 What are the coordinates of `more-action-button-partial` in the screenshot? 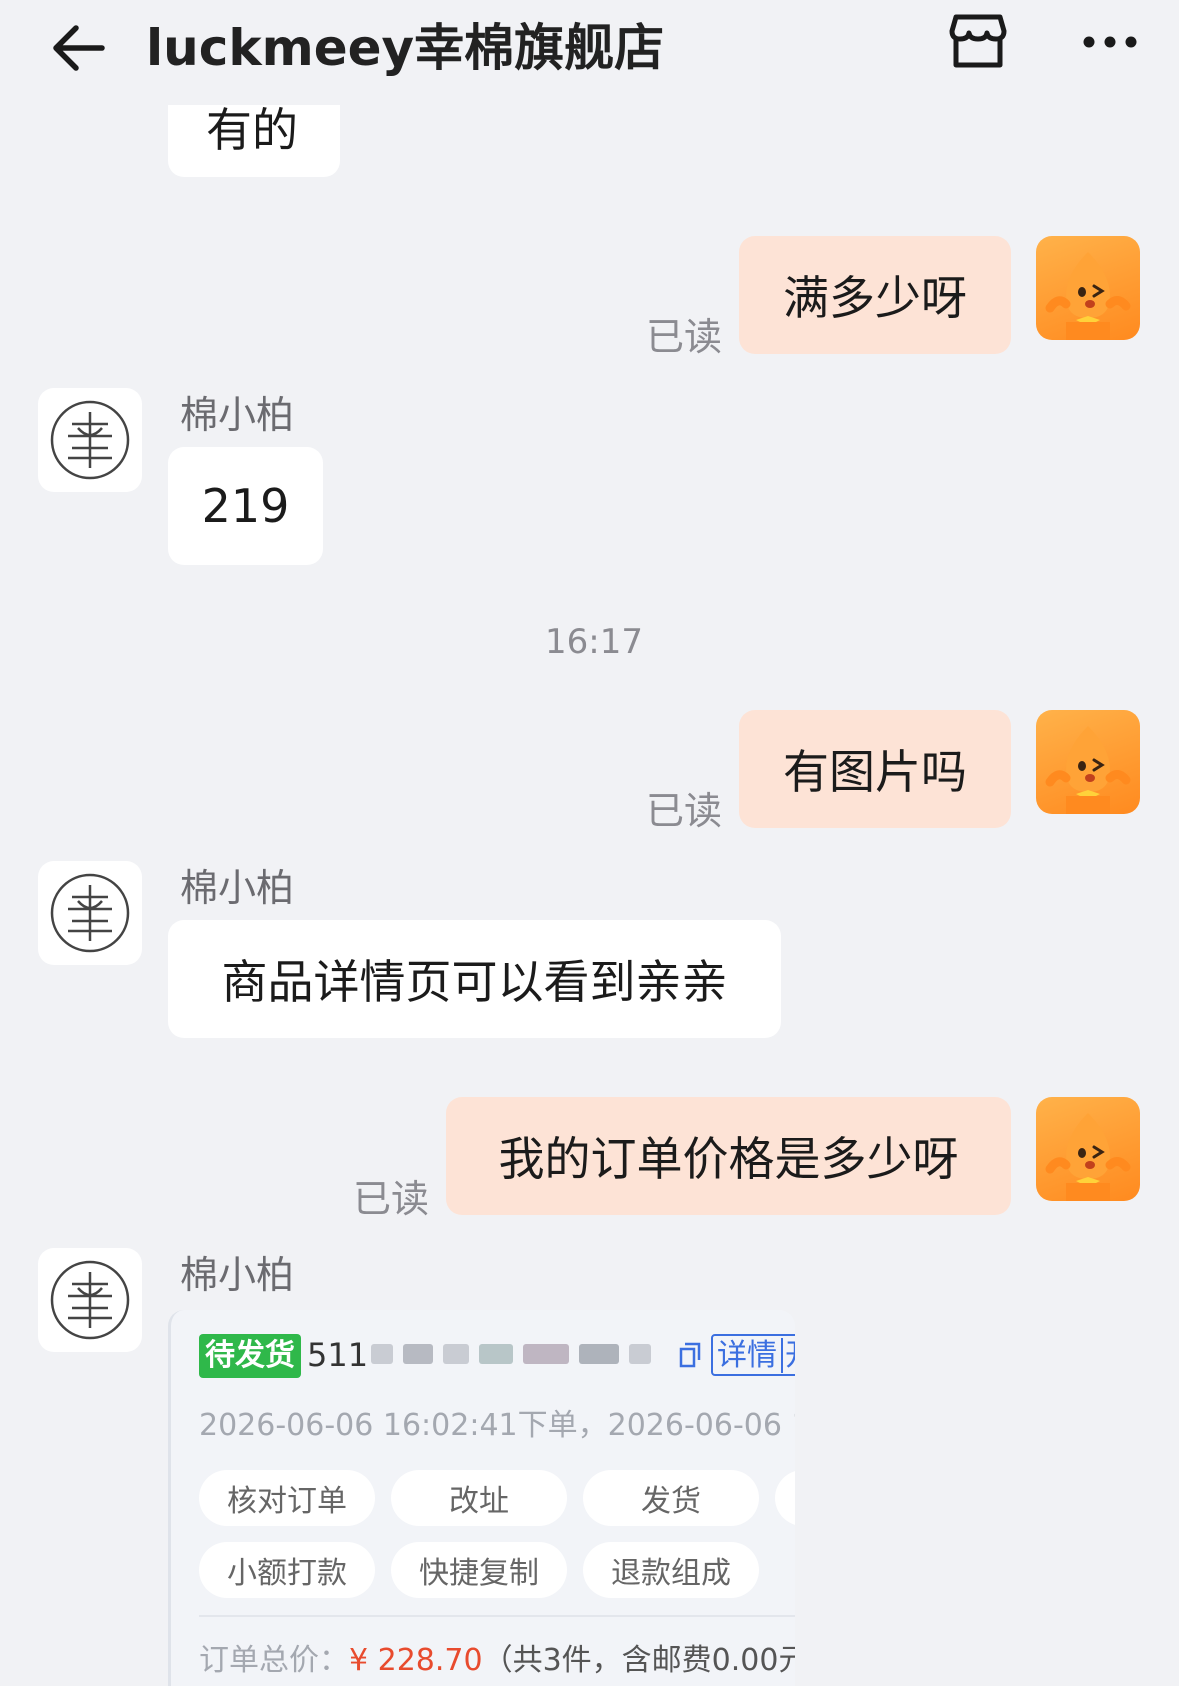 It's located at (785, 1498).